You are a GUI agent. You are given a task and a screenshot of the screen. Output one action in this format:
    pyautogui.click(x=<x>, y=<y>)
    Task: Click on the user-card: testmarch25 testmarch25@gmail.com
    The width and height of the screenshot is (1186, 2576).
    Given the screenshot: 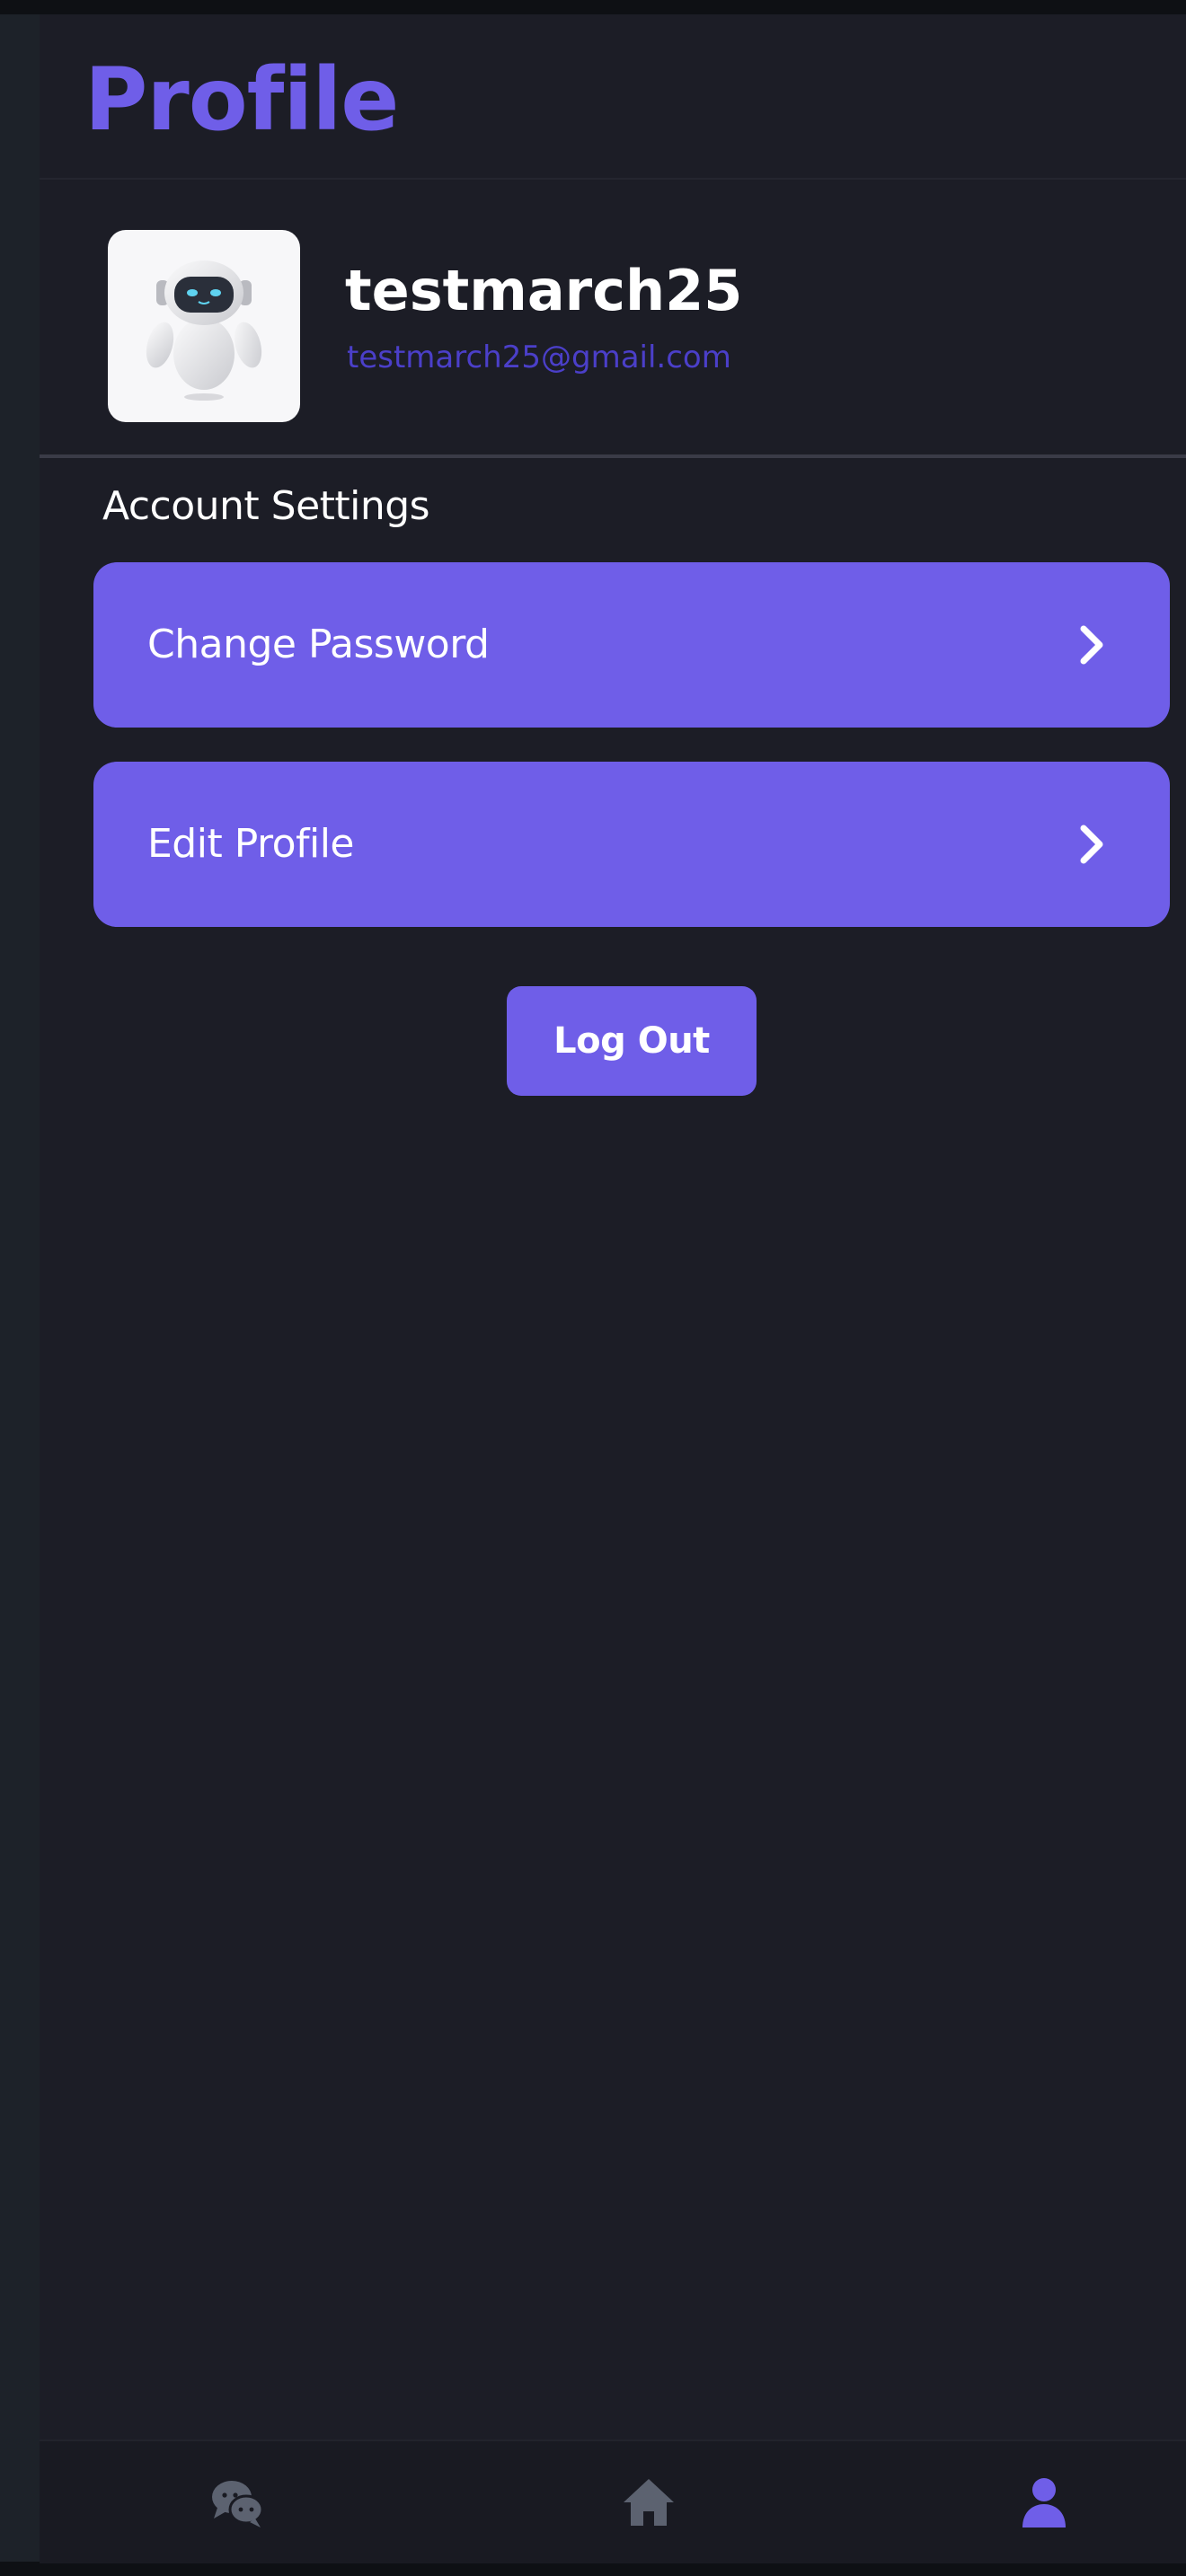 What is the action you would take?
    pyautogui.click(x=613, y=319)
    